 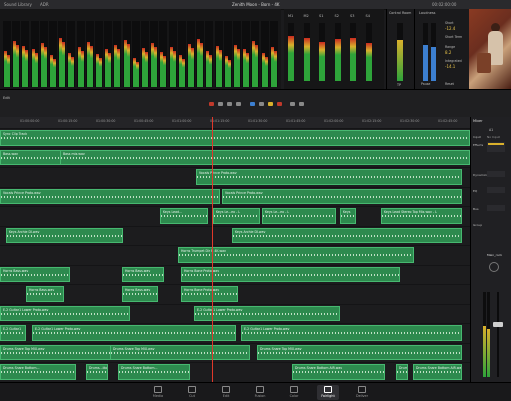 What do you see at coordinates (399, 85) in the screenshot?
I see `control-room-tp-label: TP` at bounding box center [399, 85].